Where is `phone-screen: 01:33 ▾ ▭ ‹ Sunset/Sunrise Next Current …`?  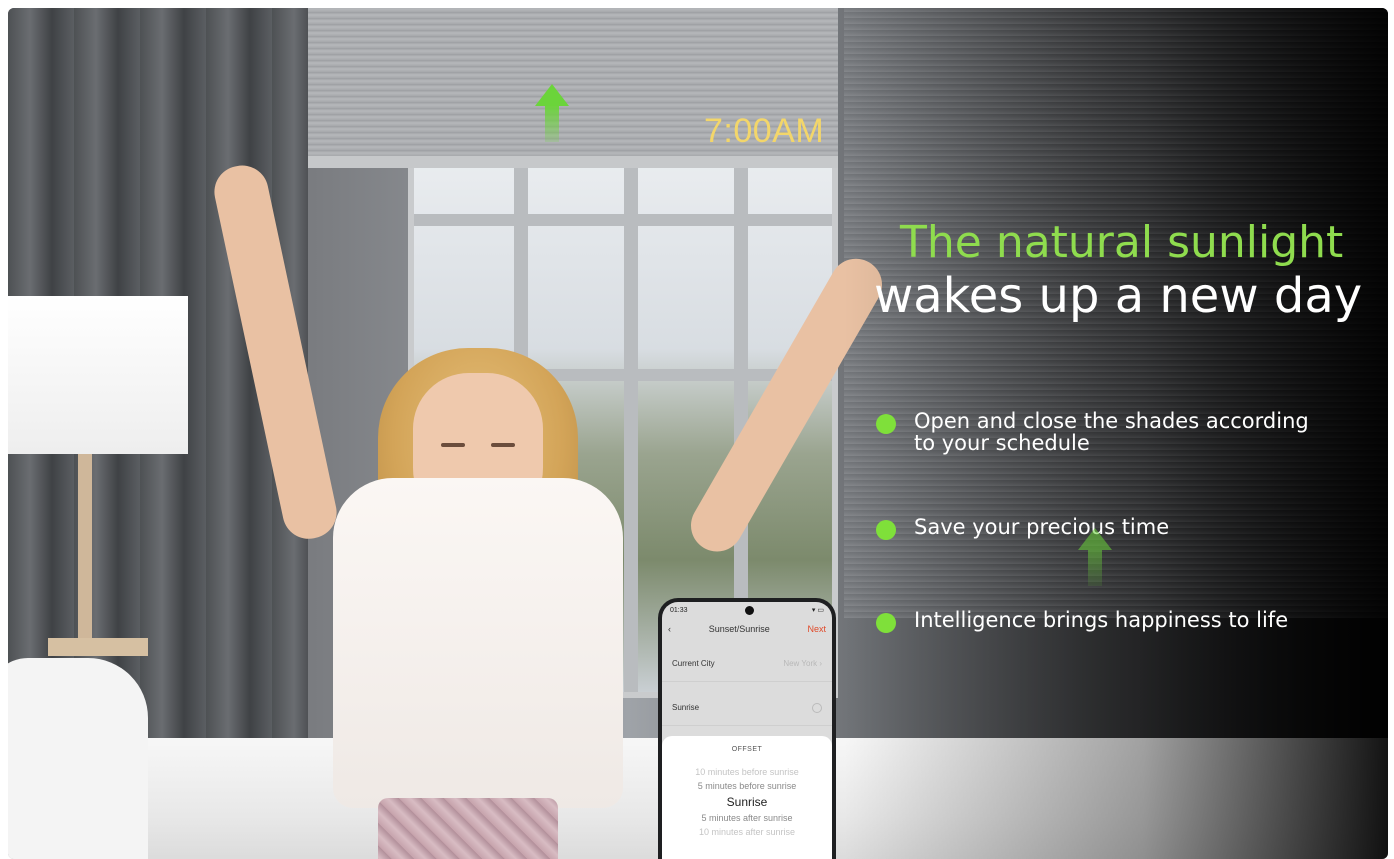 phone-screen: 01:33 ▾ ▭ ‹ Sunset/Sunrise Next Current … is located at coordinates (747, 730).